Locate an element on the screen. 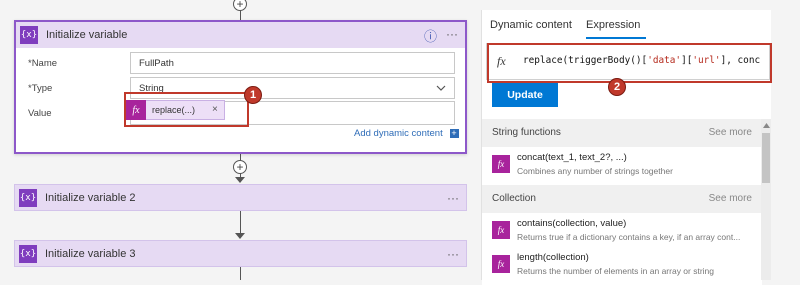 The image size is (800, 285). add-dynamic-content-label: Add dynamic content is located at coordinates (398, 133).